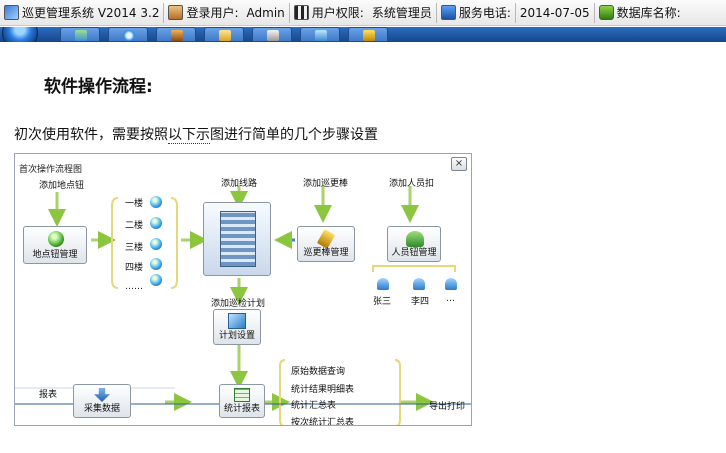 The height and width of the screenshot is (453, 726). I want to click on taskbar-button-patrol, so click(368, 34).